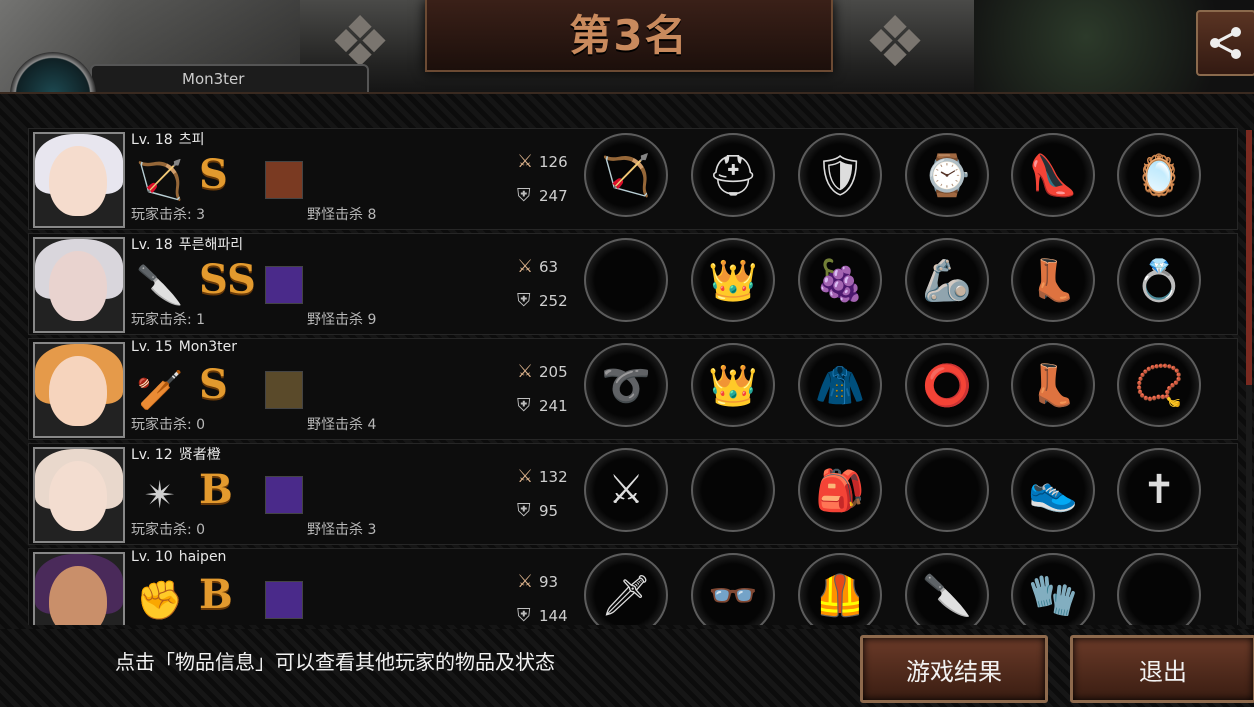 This screenshot has width=1254, height=707. What do you see at coordinates (840, 490) in the screenshot?
I see `item-slot-backpack-icon: 🎒` at bounding box center [840, 490].